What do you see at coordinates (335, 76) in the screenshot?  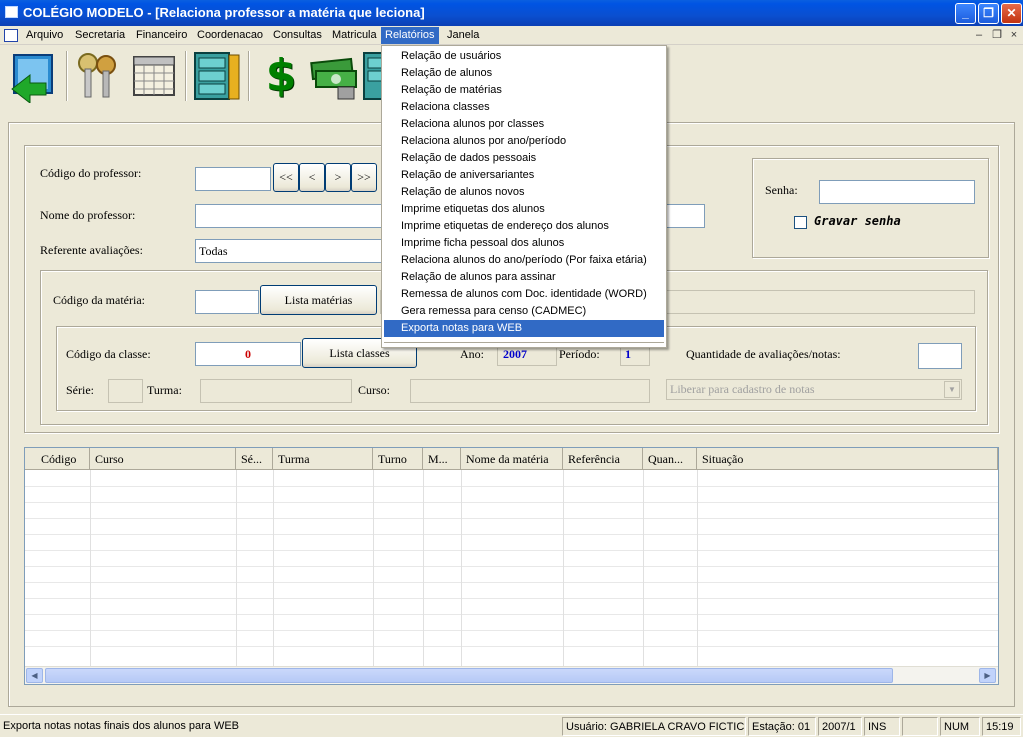 I see `money-bills-icon` at bounding box center [335, 76].